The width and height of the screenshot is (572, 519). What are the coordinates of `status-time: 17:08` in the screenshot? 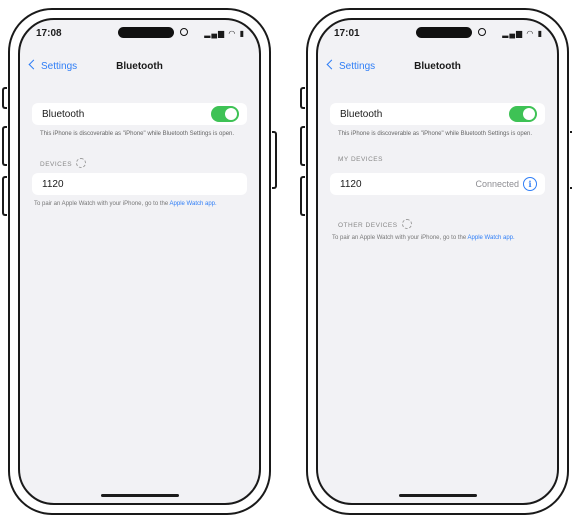 It's located at (49, 33).